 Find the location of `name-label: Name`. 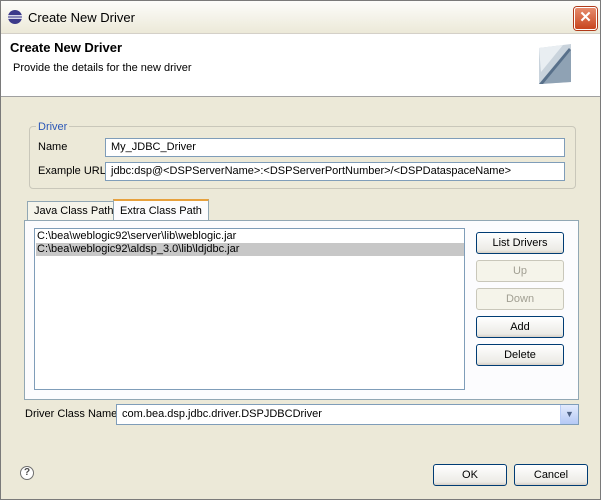

name-label: Name is located at coordinates (53, 147).